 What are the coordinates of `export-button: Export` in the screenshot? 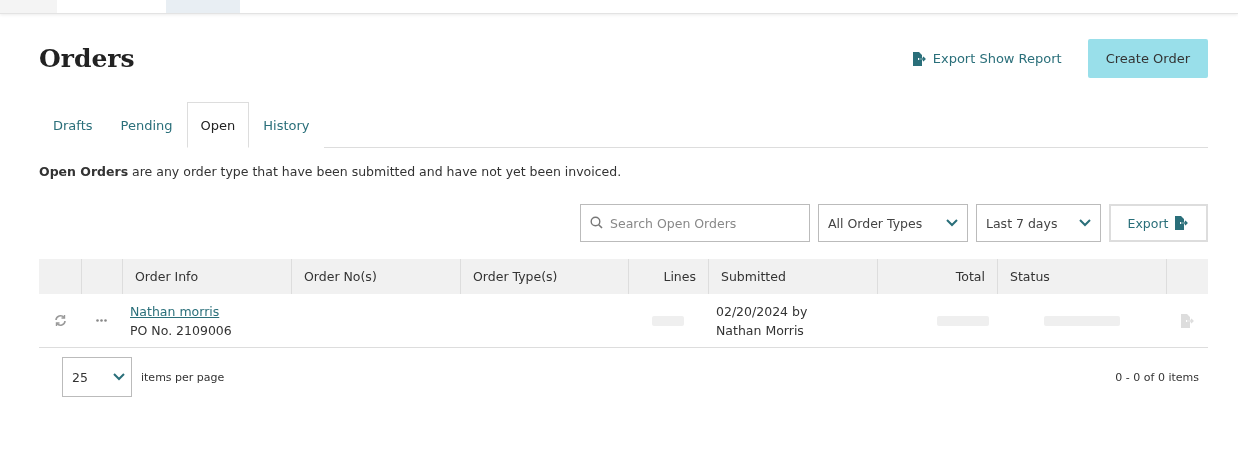 It's located at (1158, 223).